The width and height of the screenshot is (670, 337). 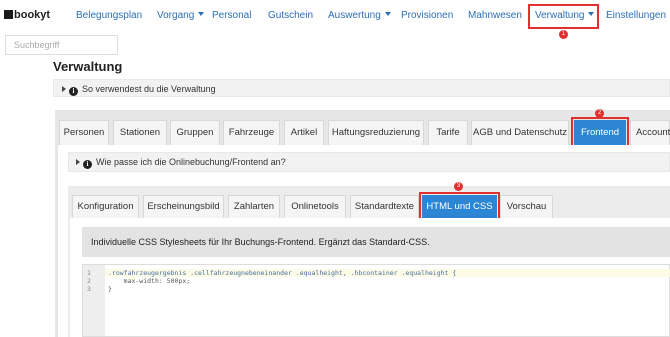 I want to click on highlight-frame-html-css, so click(x=459, y=206).